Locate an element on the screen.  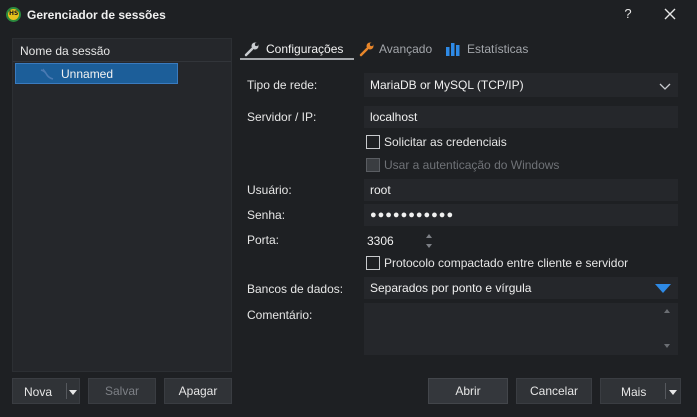
chevron-down-icon is located at coordinates (665, 85).